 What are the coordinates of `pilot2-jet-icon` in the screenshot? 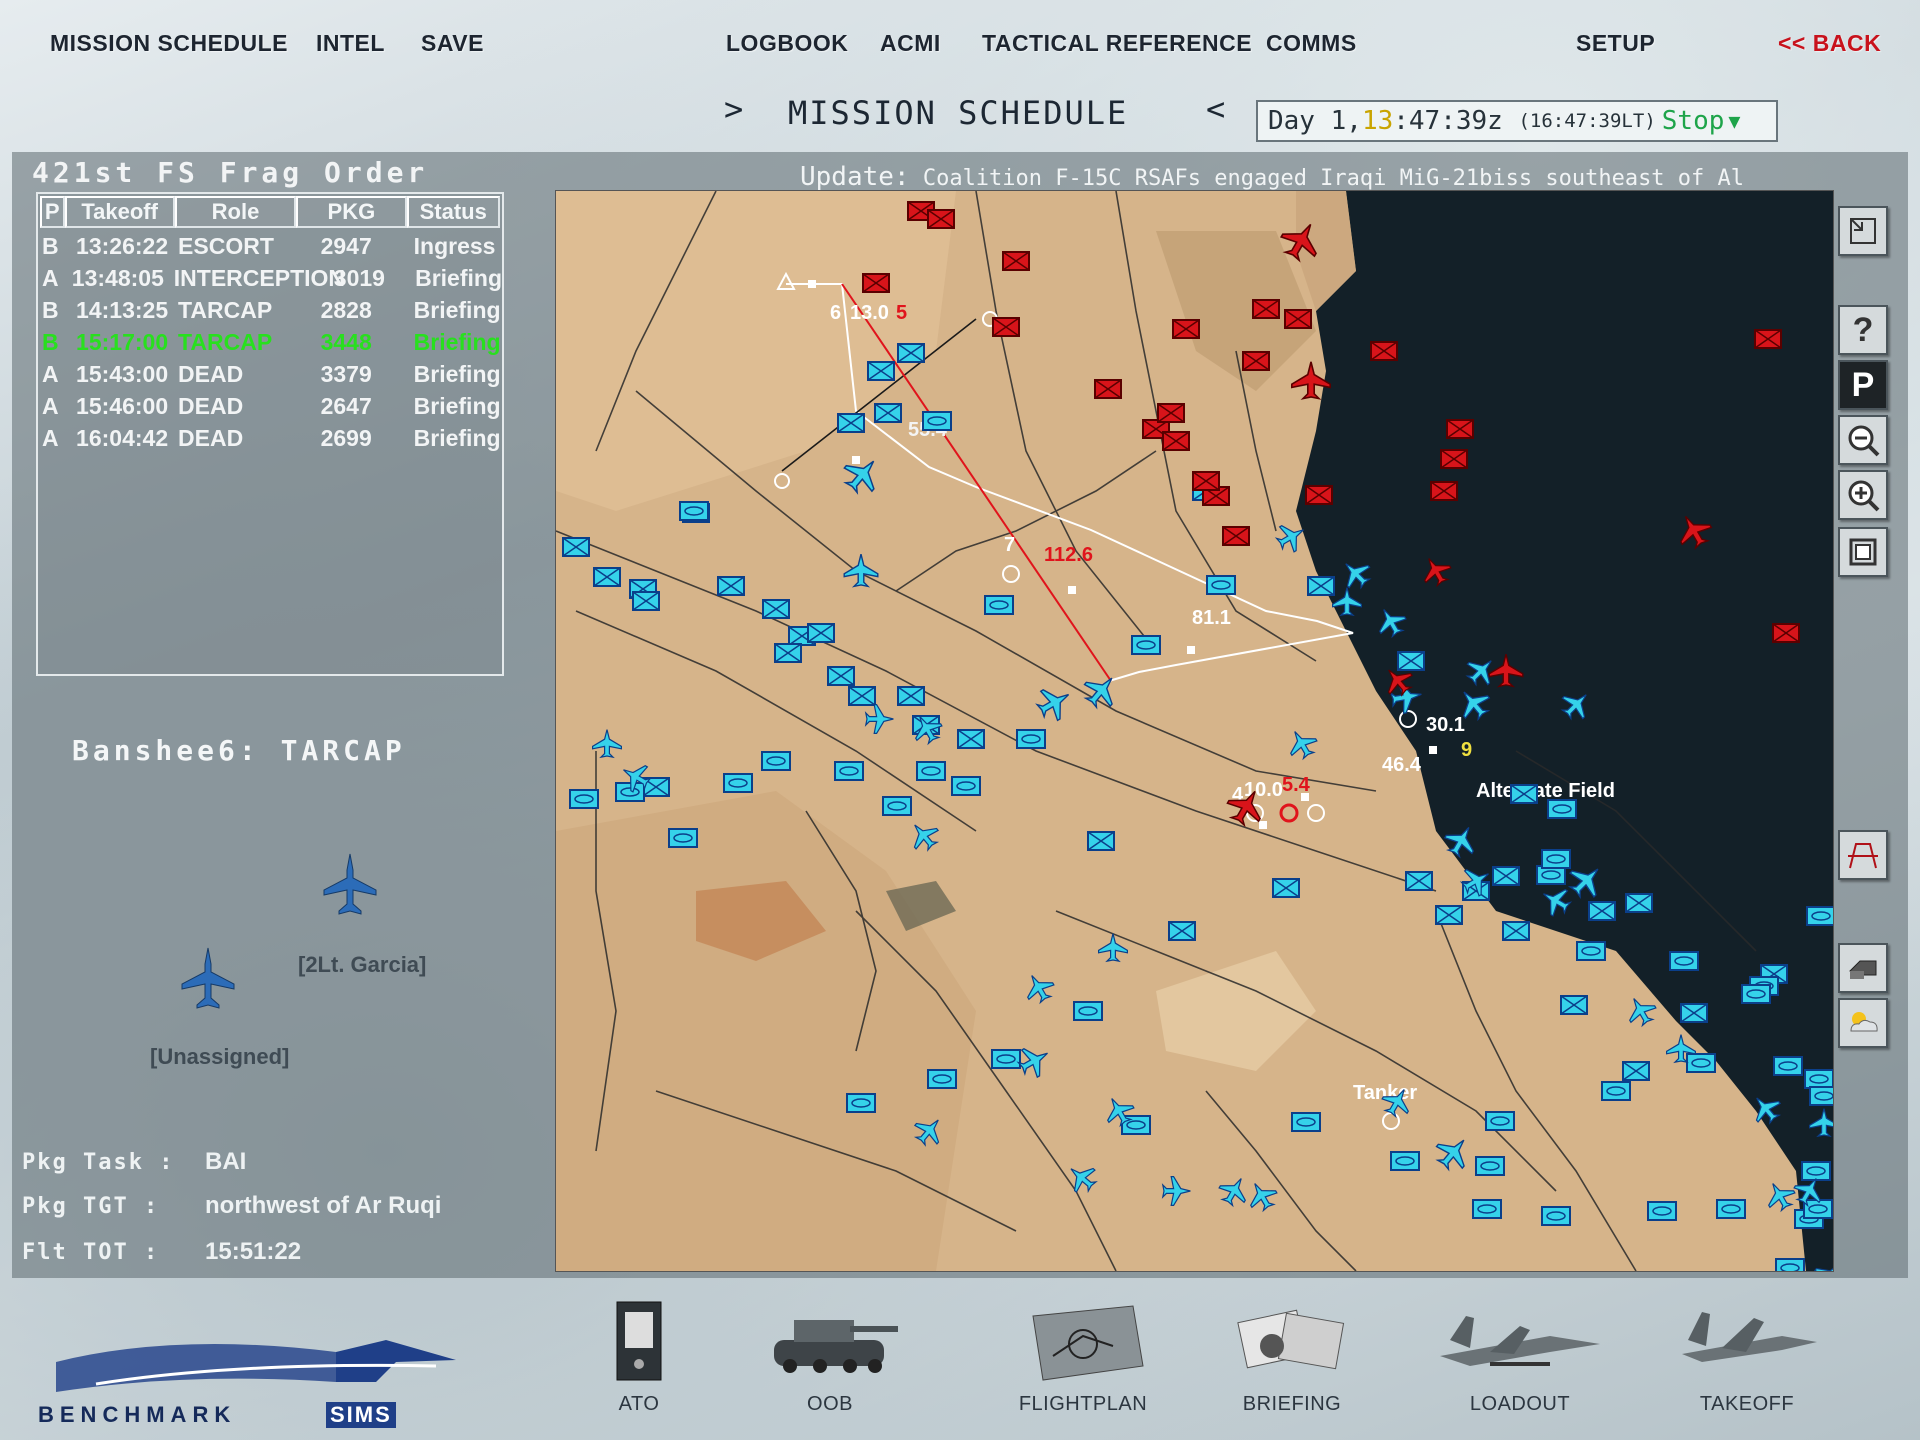 It's located at (208, 978).